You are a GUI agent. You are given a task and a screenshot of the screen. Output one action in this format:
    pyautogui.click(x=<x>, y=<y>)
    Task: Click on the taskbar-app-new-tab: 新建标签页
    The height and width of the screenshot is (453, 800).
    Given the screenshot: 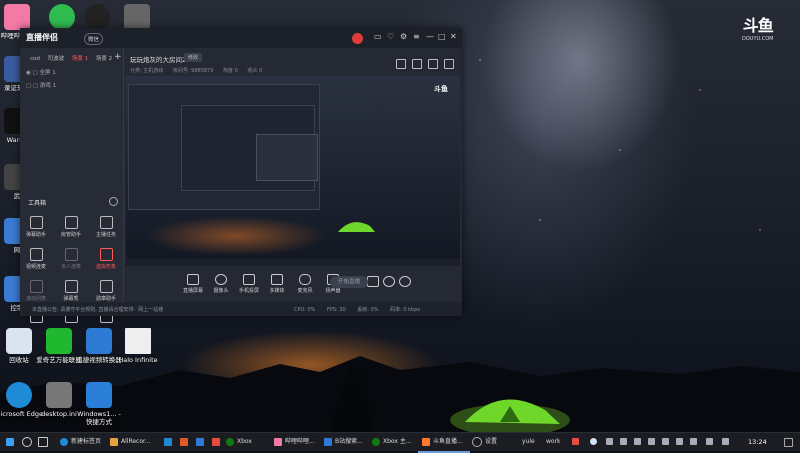 What is the action you would take?
    pyautogui.click(x=80, y=442)
    